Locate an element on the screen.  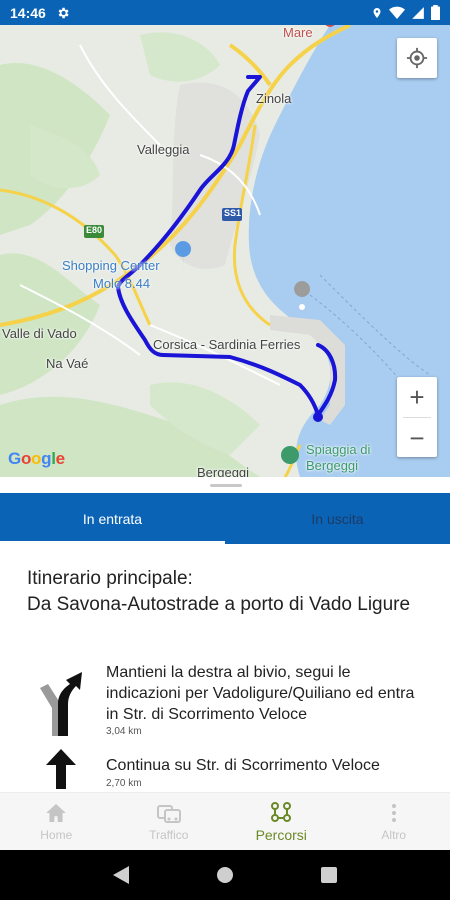
map-label-molo: Molo 8.44 is located at coordinates (121, 283).